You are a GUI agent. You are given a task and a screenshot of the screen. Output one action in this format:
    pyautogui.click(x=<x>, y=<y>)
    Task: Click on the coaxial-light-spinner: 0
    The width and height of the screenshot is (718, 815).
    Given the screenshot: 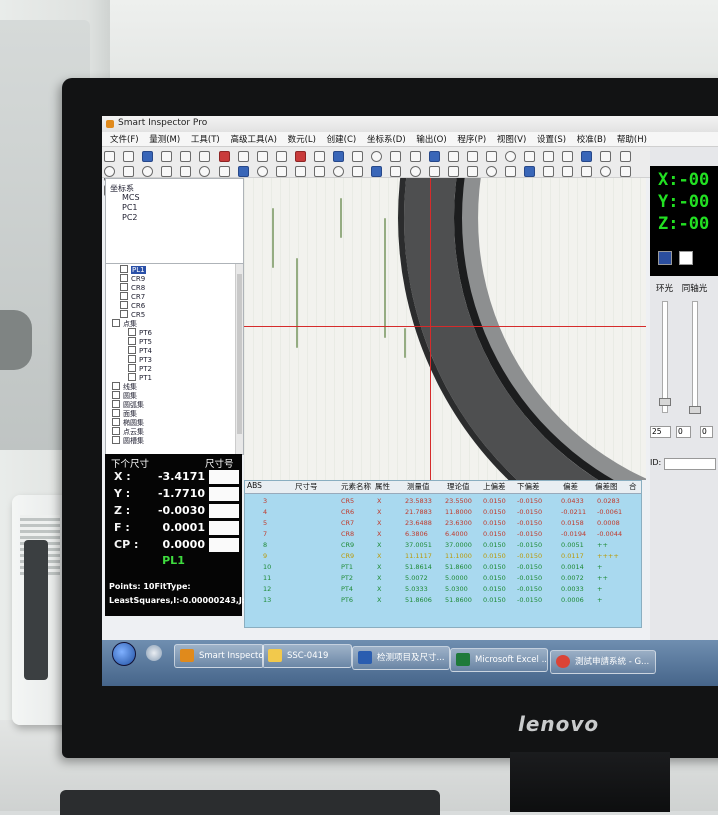 What is the action you would take?
    pyautogui.click(x=683, y=432)
    